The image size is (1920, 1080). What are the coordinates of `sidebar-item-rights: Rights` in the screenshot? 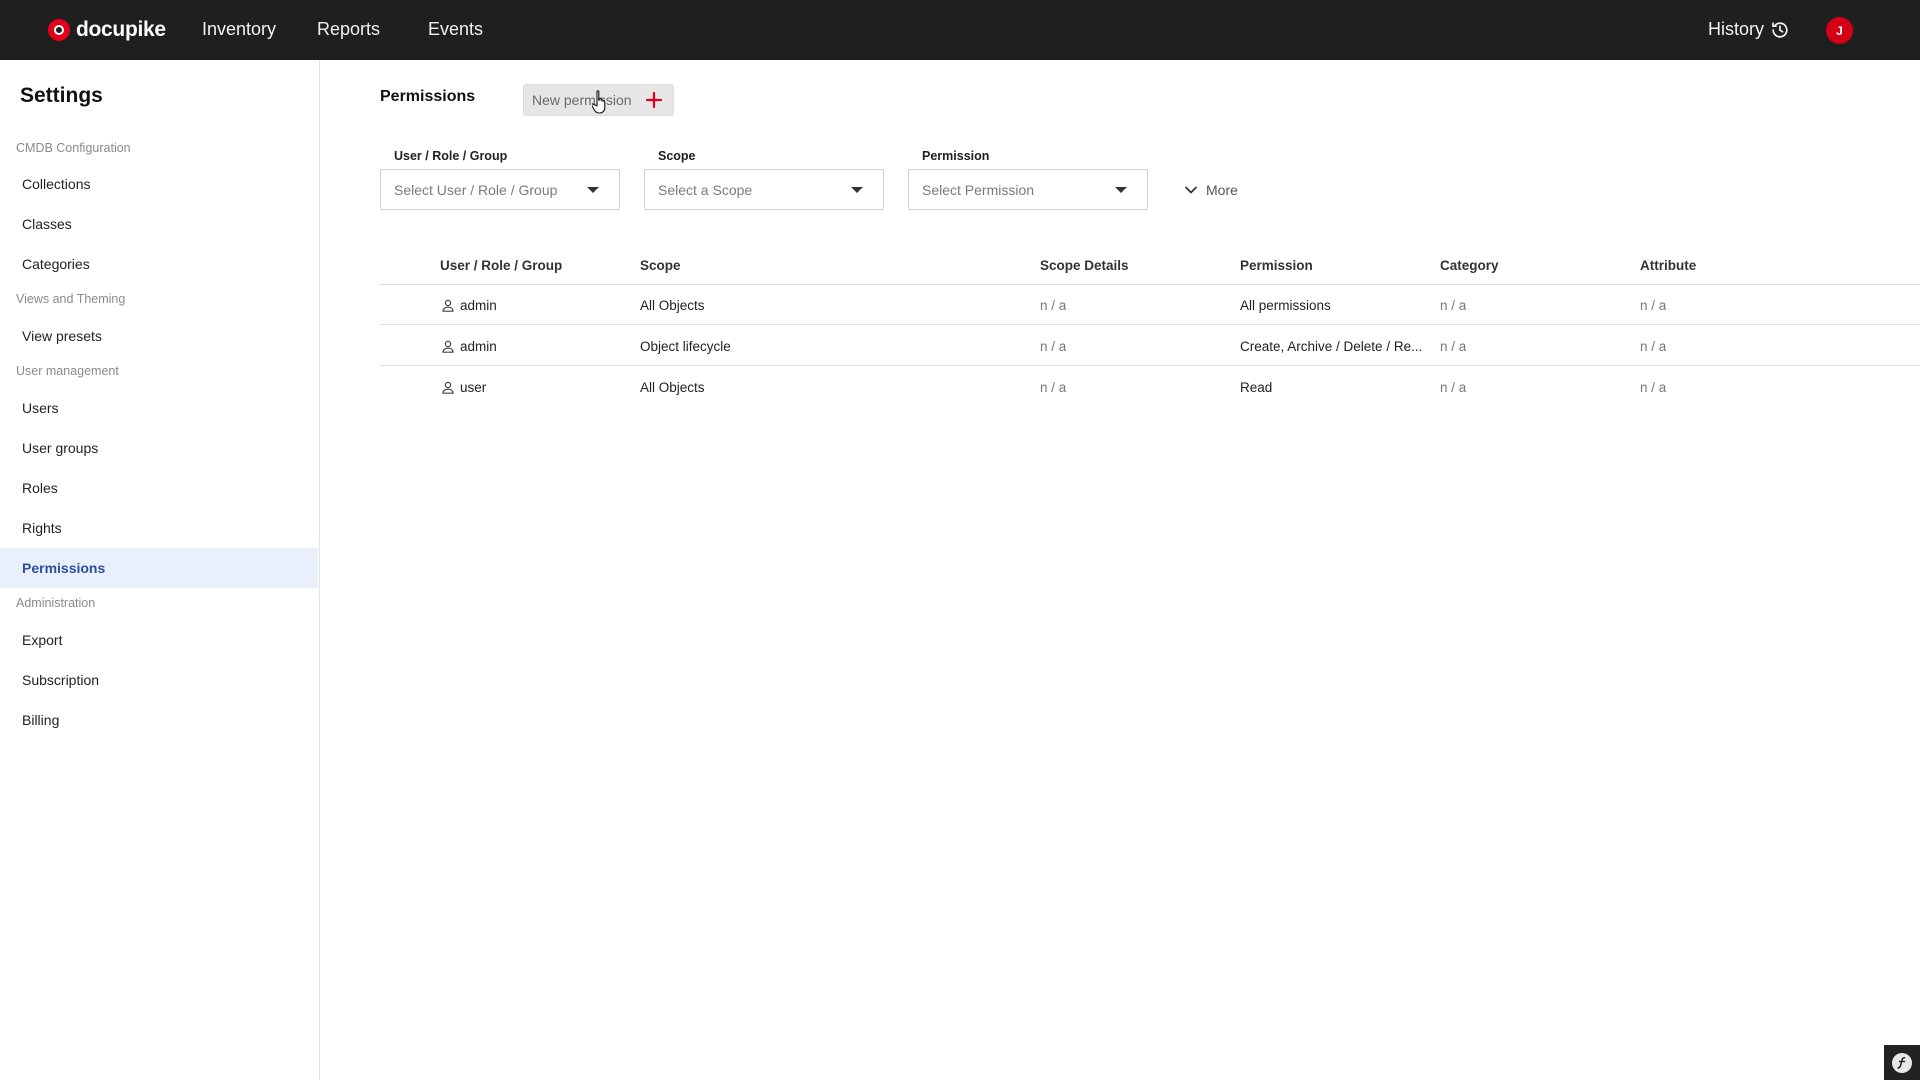 It's located at (159, 528).